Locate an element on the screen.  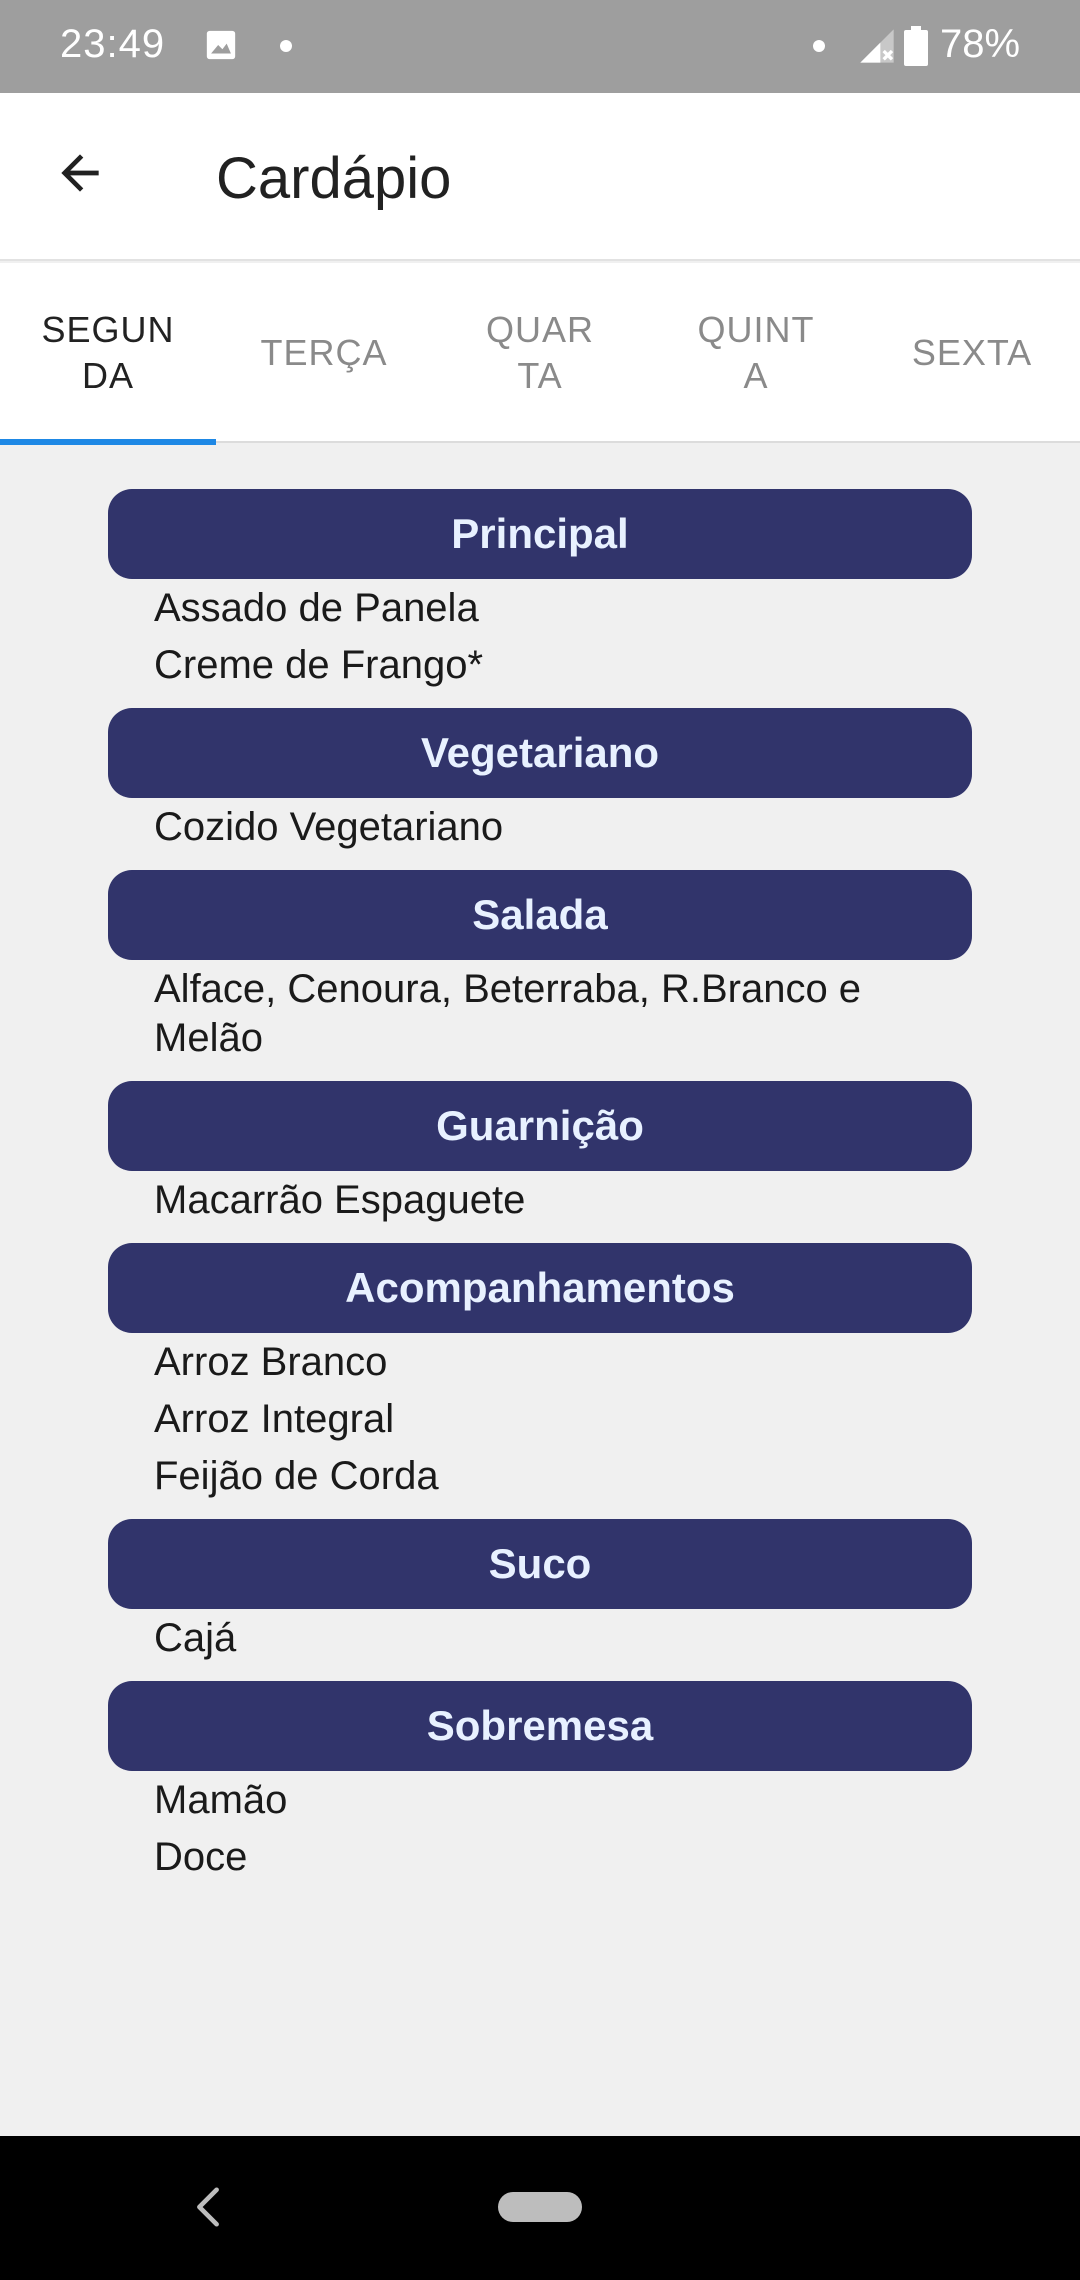
nav-home-pill-icon is located at coordinates (540, 2207).